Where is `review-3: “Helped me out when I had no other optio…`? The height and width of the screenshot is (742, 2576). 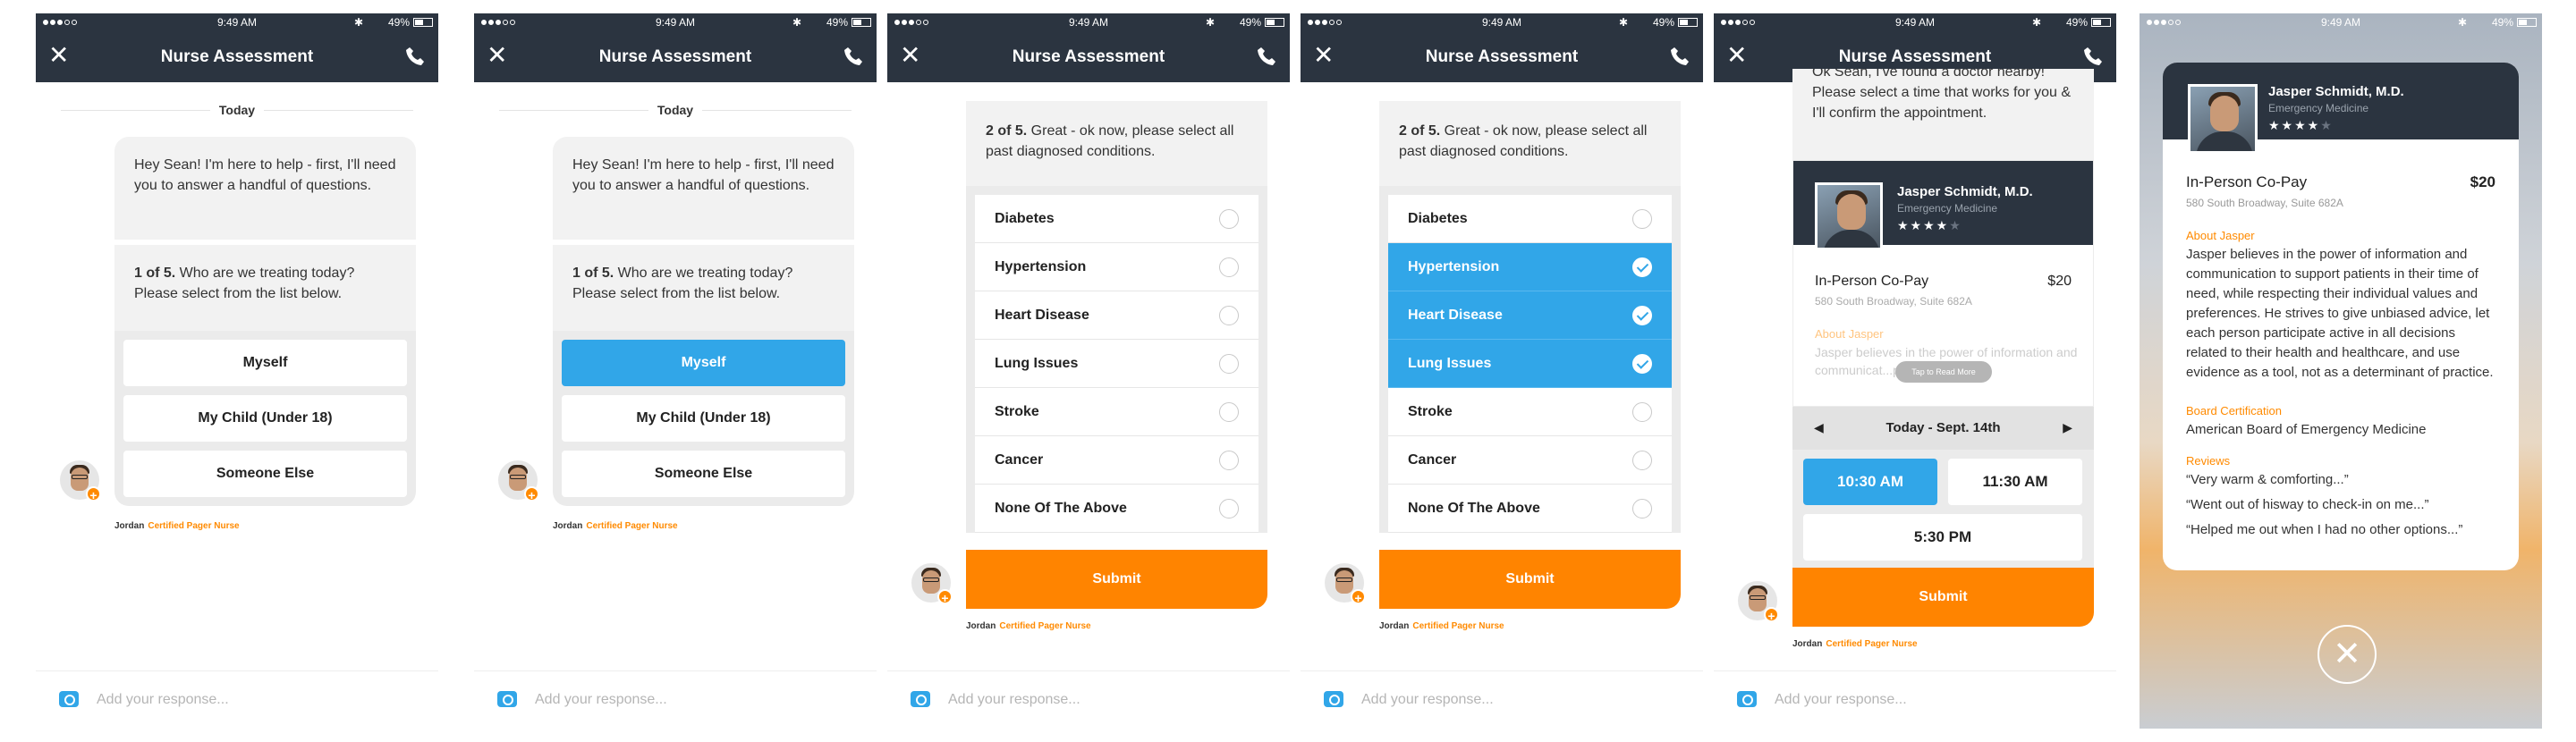
review-3: “Helped me out when I had no other optio… is located at coordinates (2324, 529).